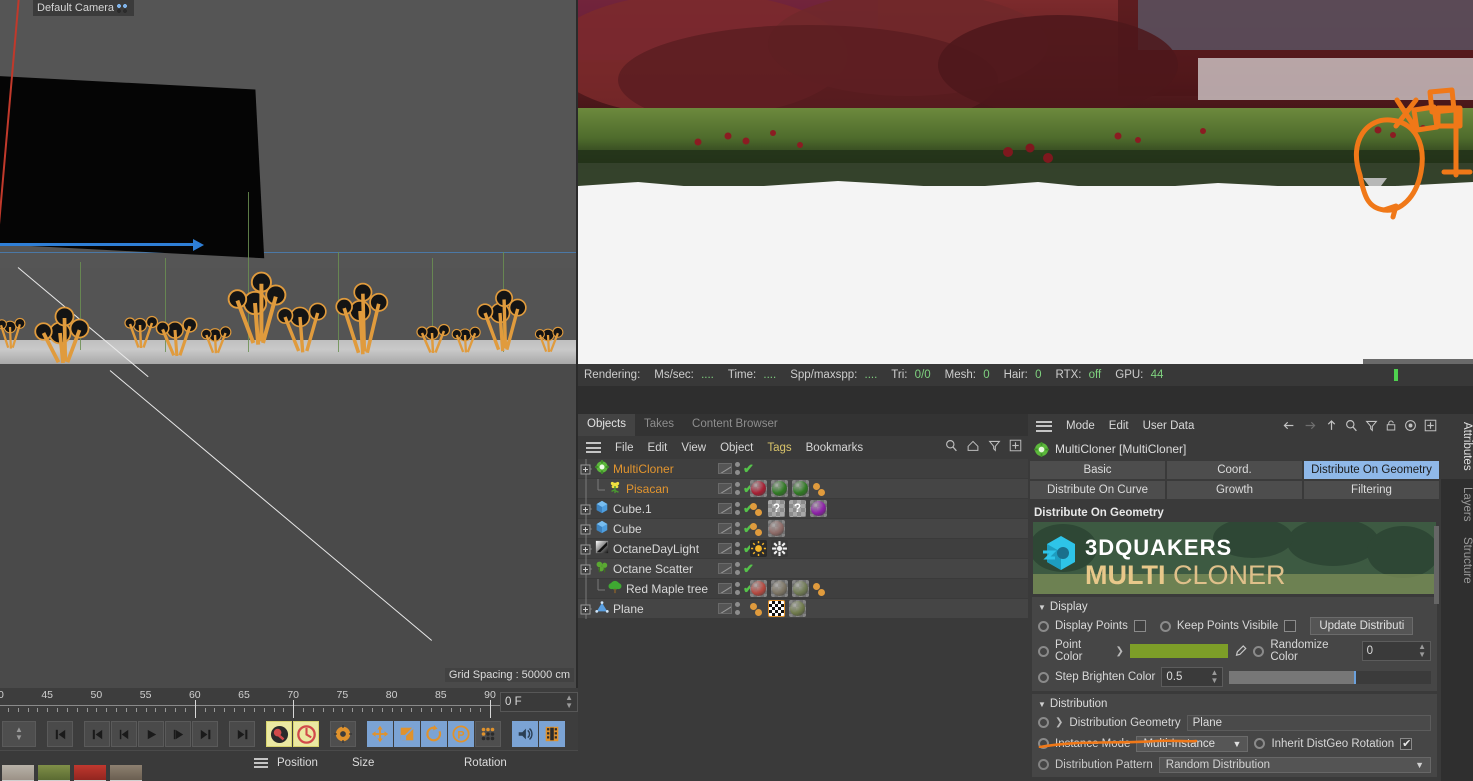 The width and height of the screenshot is (1473, 781). I want to click on attr-tab-filtering: Filtering, so click(1371, 490).